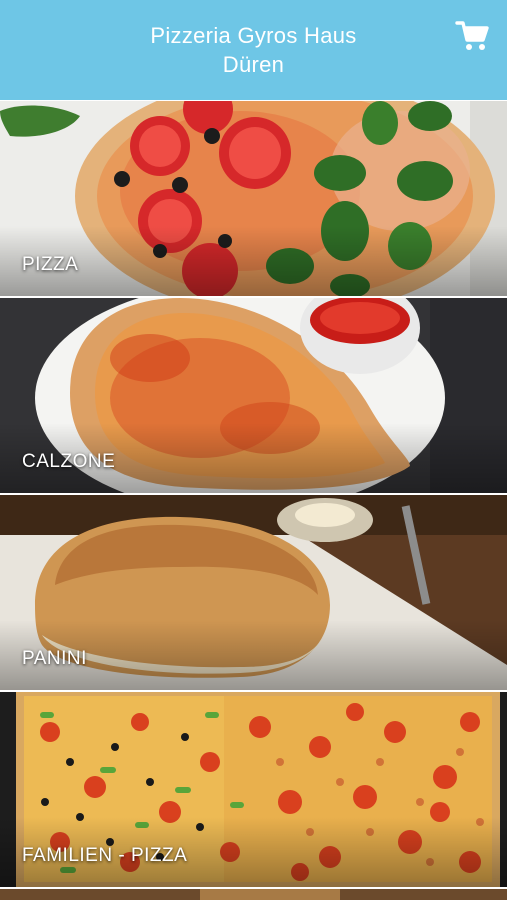  I want to click on cart-icon, so click(472, 35).